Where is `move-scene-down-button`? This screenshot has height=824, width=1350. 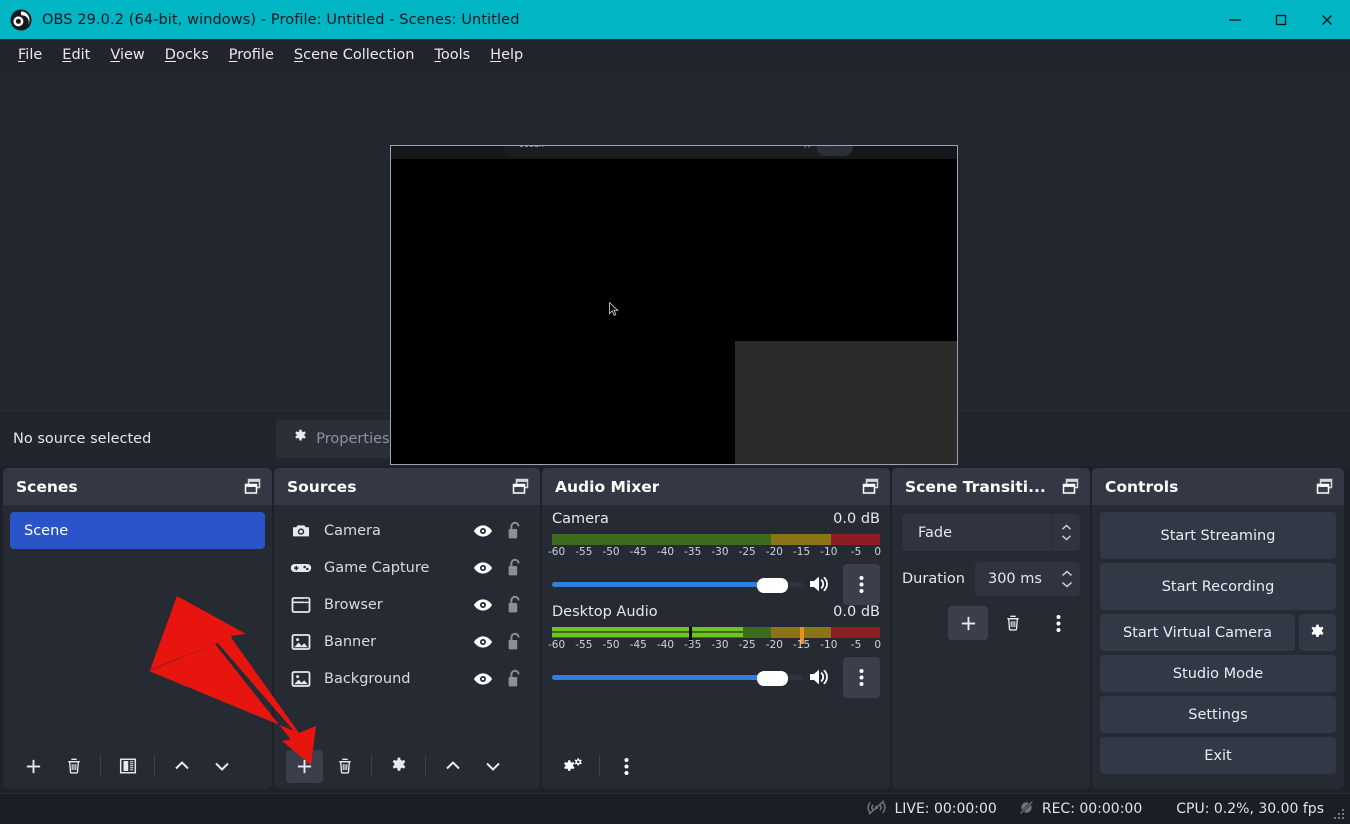
move-scene-down-button is located at coordinates (221, 766).